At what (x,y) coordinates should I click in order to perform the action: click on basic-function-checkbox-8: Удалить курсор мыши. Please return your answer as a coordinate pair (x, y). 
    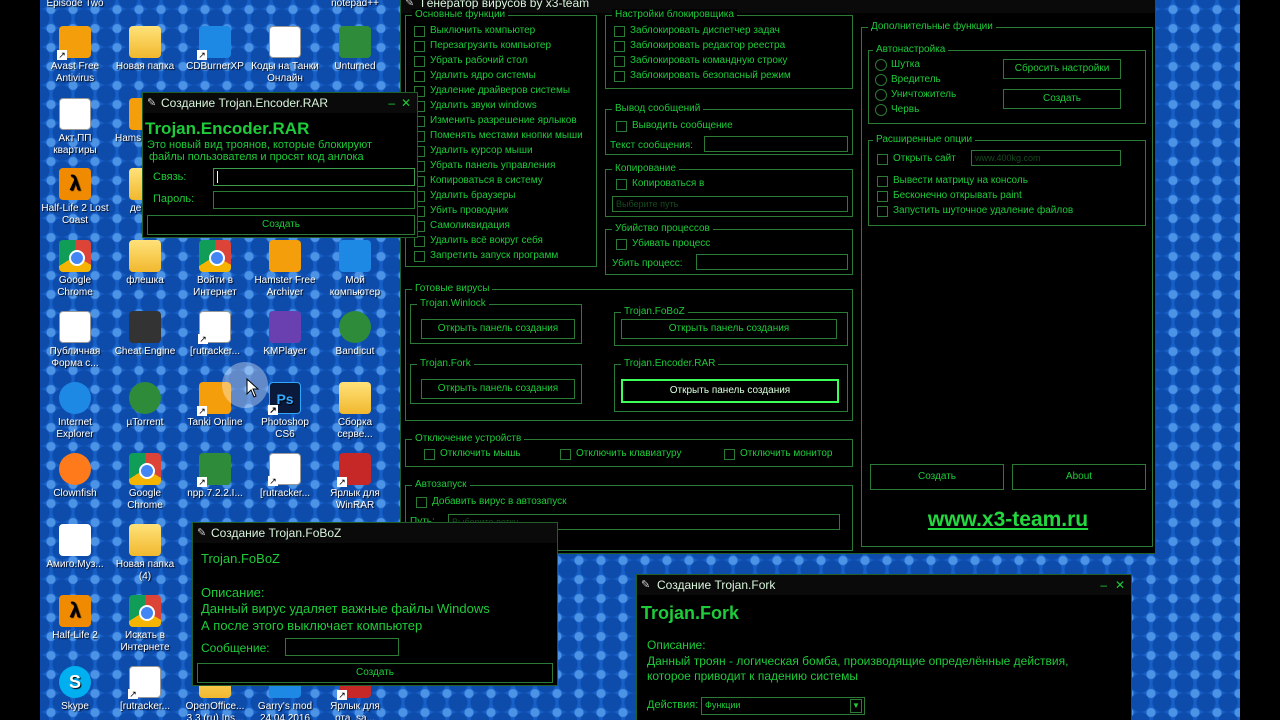
    Looking at the image, I should click on (473, 151).